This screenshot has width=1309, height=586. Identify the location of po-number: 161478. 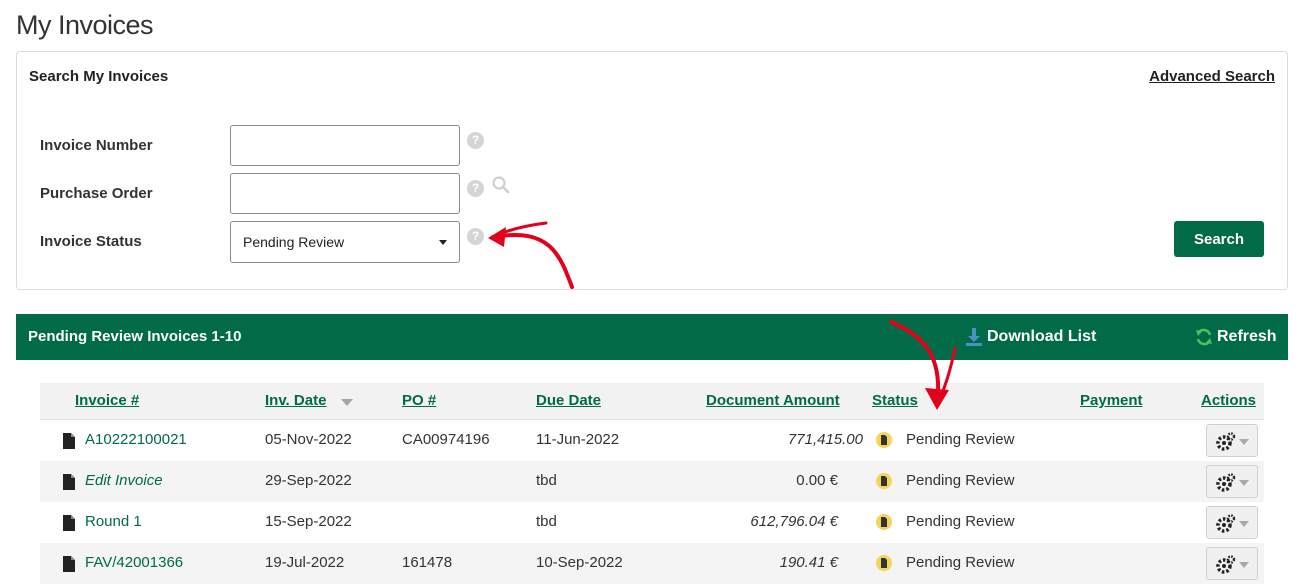
(427, 562).